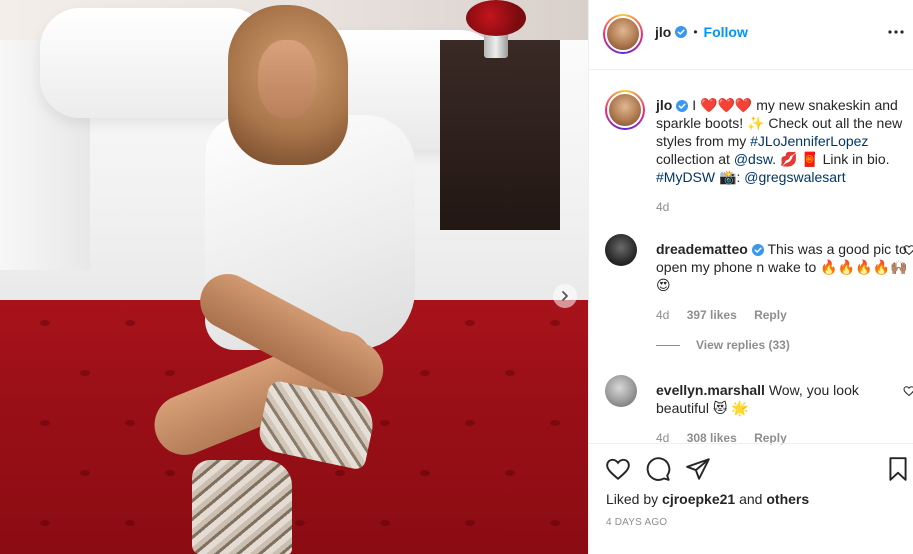  Describe the element at coordinates (664, 105) in the screenshot. I see `caption-username: jlo` at that location.